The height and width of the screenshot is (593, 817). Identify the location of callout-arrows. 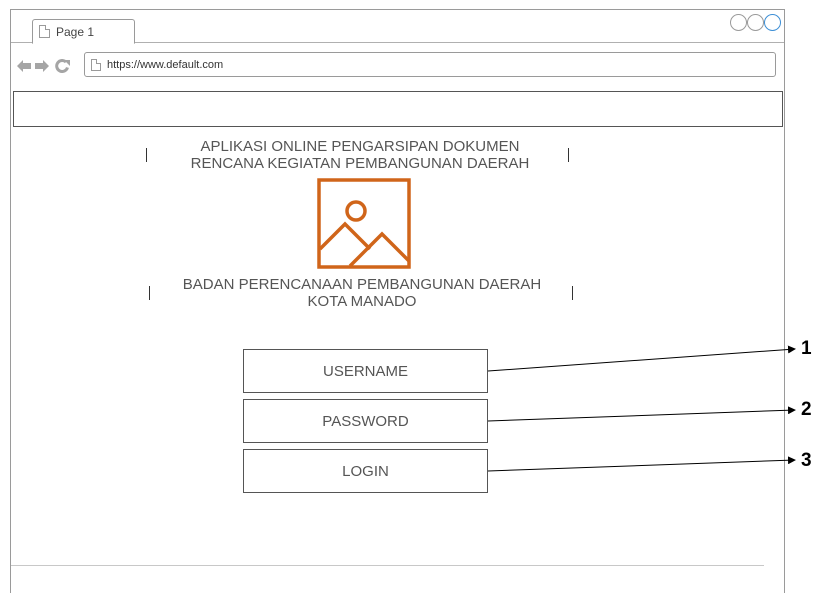
(641, 408).